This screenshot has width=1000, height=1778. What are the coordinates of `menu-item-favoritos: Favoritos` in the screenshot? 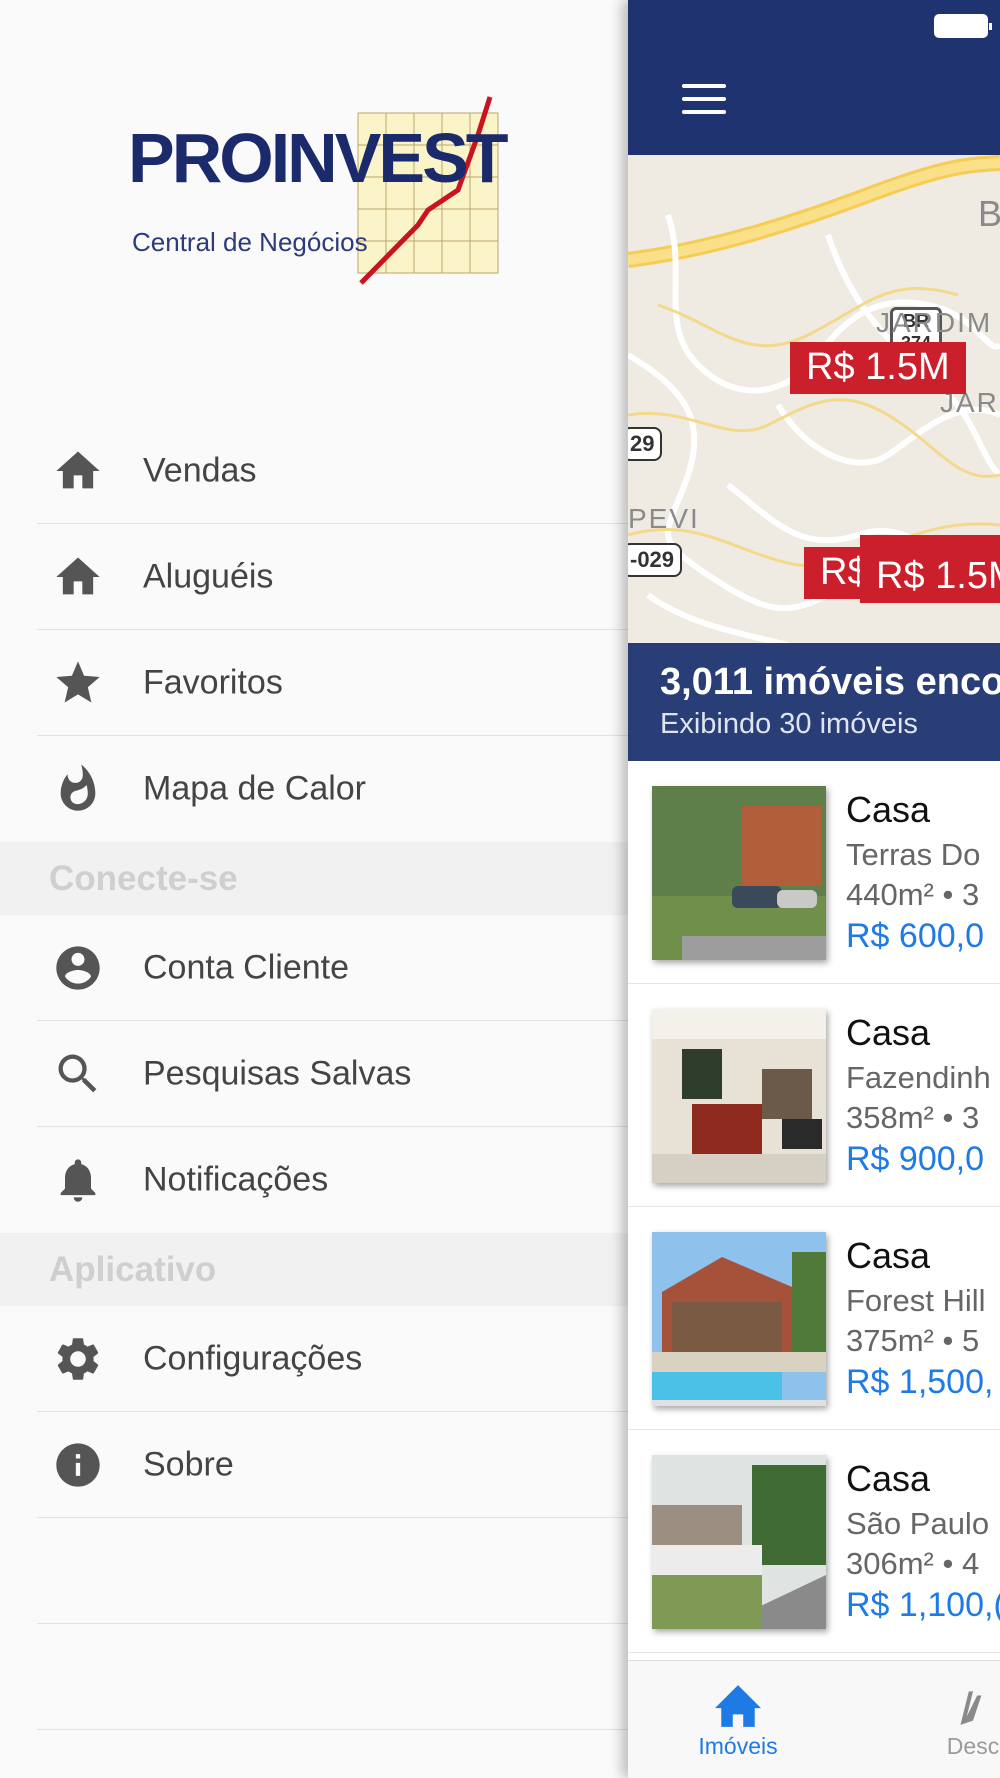 It's located at (314, 683).